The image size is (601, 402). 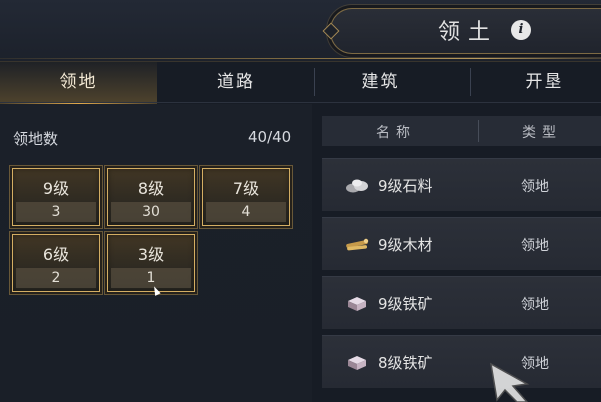 I want to click on tab-underline, so click(x=300, y=102).